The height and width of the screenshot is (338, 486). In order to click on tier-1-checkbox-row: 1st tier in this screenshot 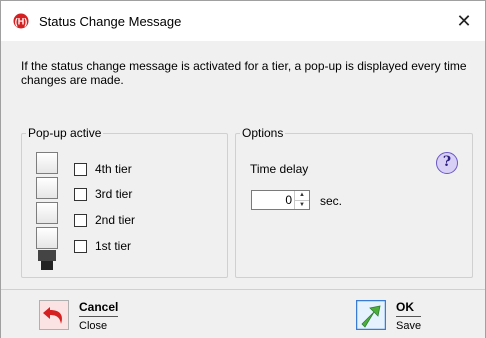, I will do `click(102, 246)`.